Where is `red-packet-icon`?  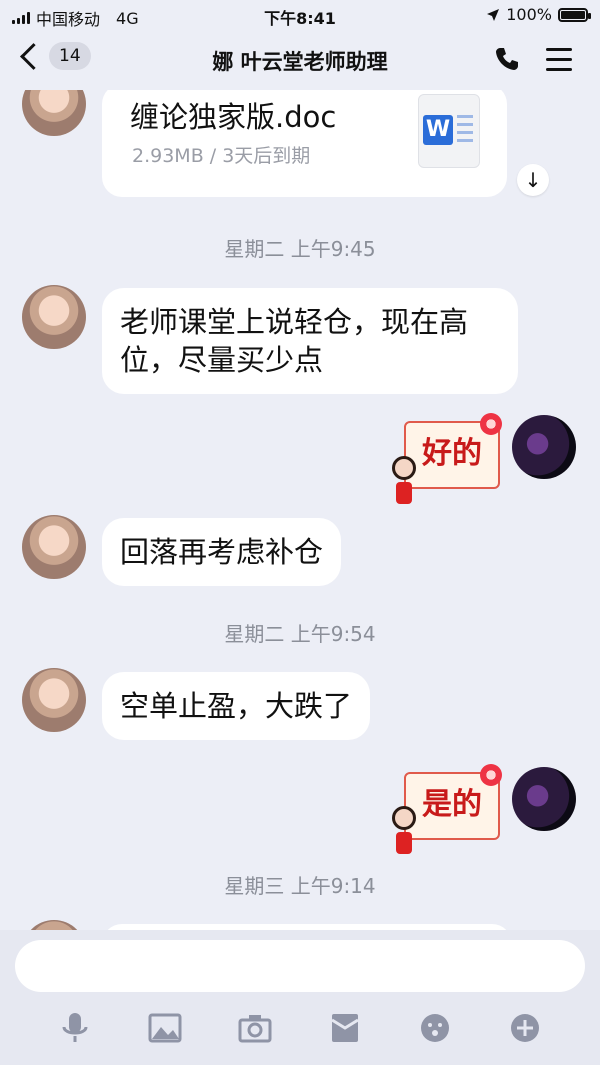 red-packet-icon is located at coordinates (345, 1028).